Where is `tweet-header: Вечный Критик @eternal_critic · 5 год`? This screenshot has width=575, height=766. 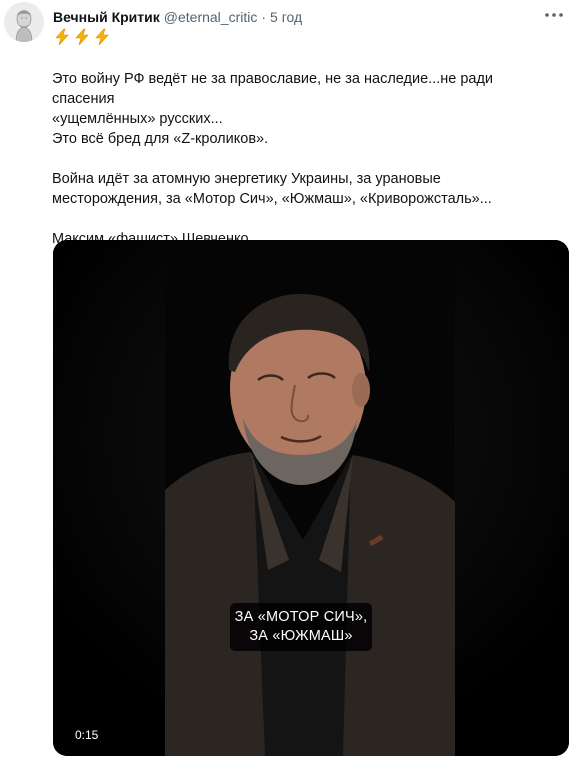
tweet-header: Вечный Критик @eternal_critic · 5 год is located at coordinates (177, 17).